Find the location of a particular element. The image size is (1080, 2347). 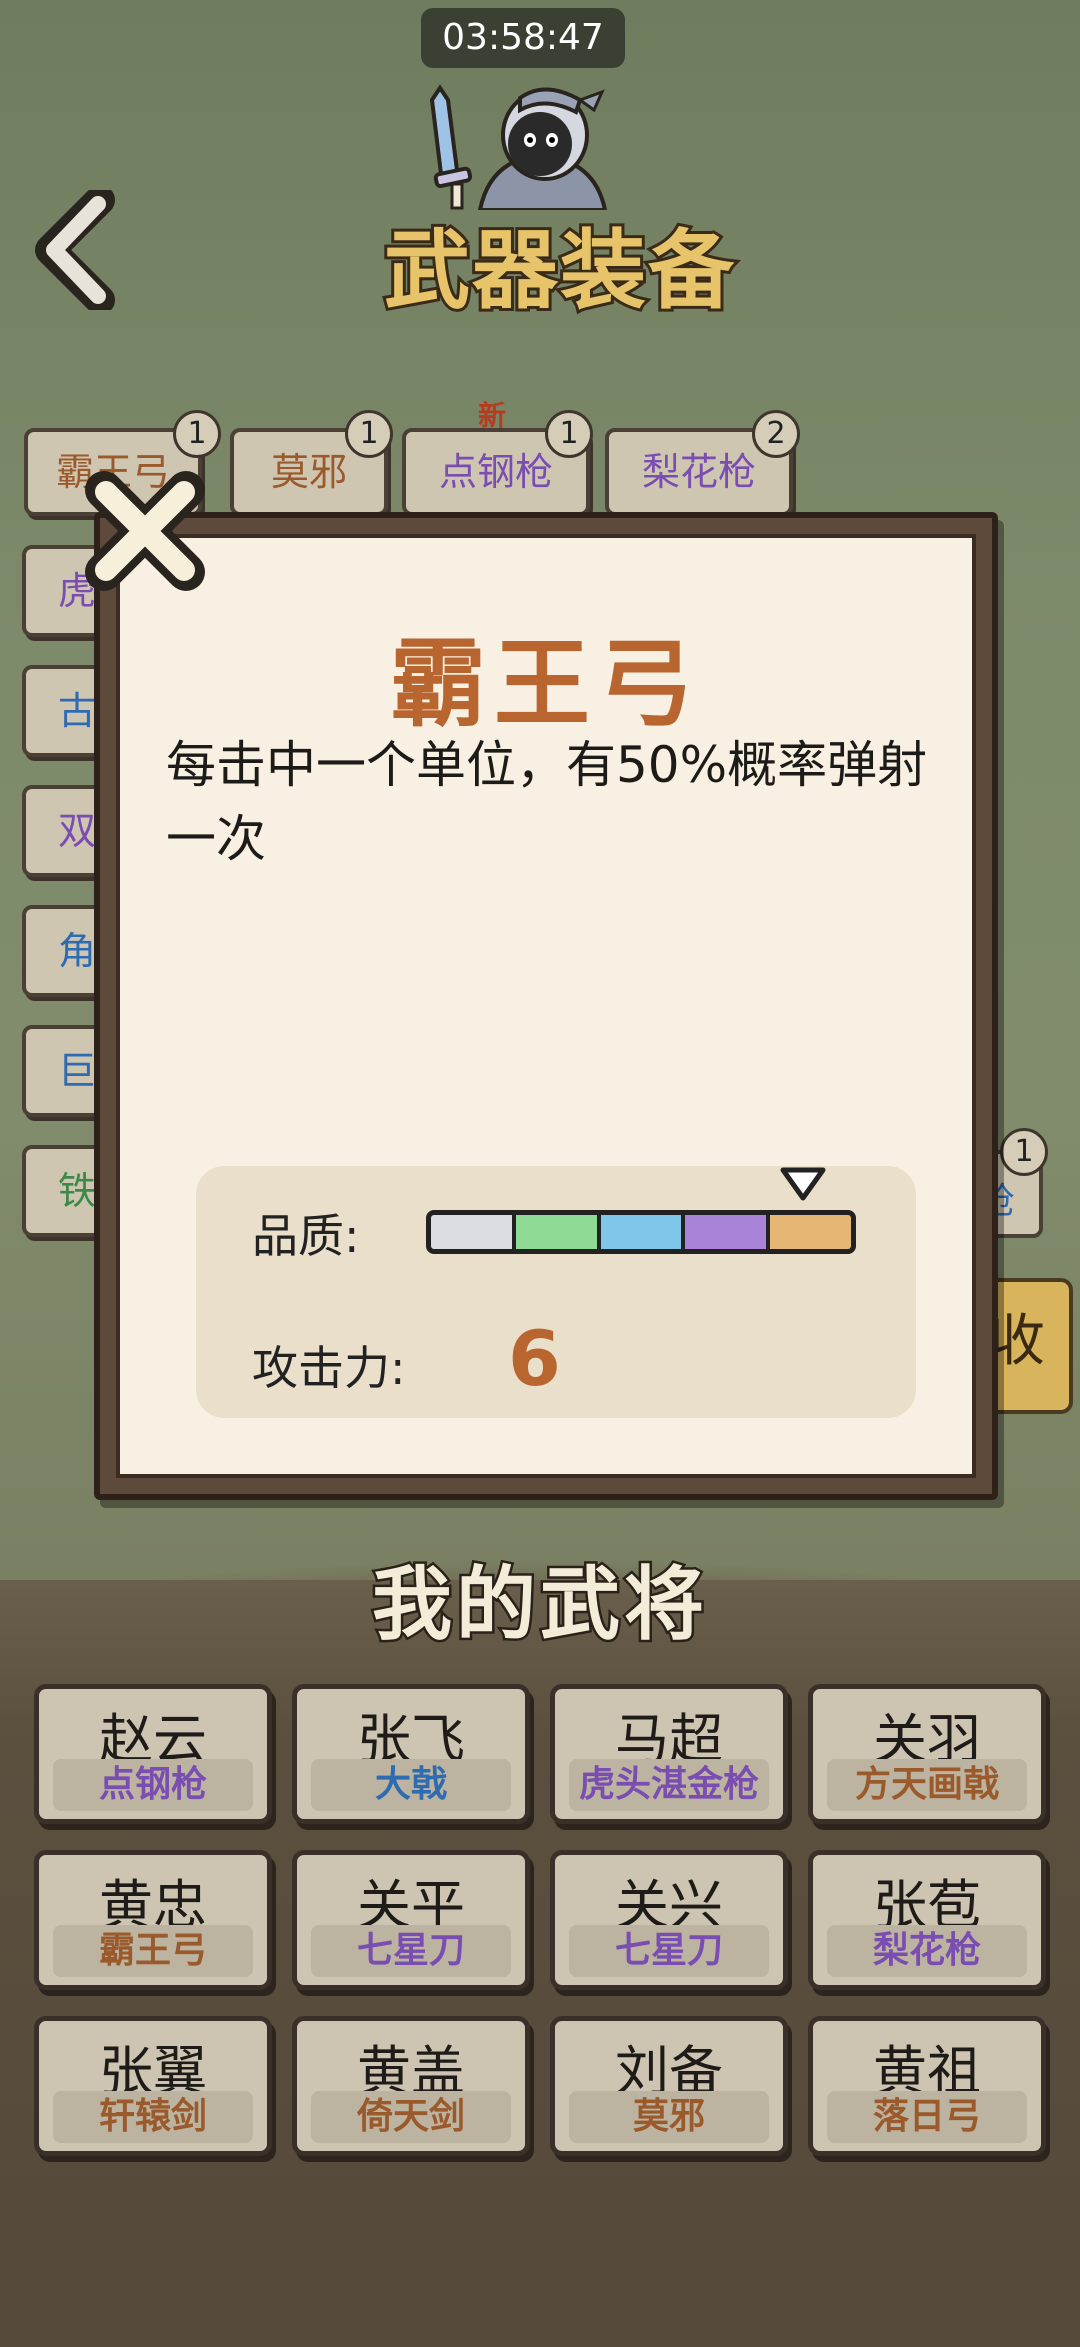

quality-segment-blue is located at coordinates (641, 1232).